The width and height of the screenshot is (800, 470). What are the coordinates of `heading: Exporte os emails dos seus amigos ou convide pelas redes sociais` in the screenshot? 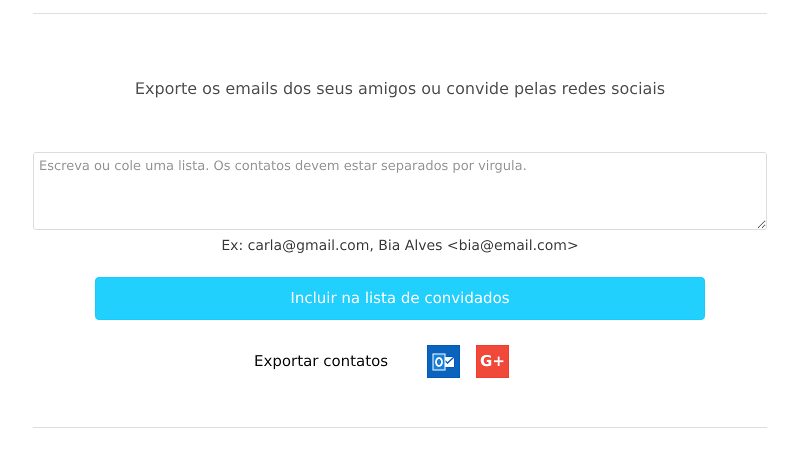 It's located at (400, 89).